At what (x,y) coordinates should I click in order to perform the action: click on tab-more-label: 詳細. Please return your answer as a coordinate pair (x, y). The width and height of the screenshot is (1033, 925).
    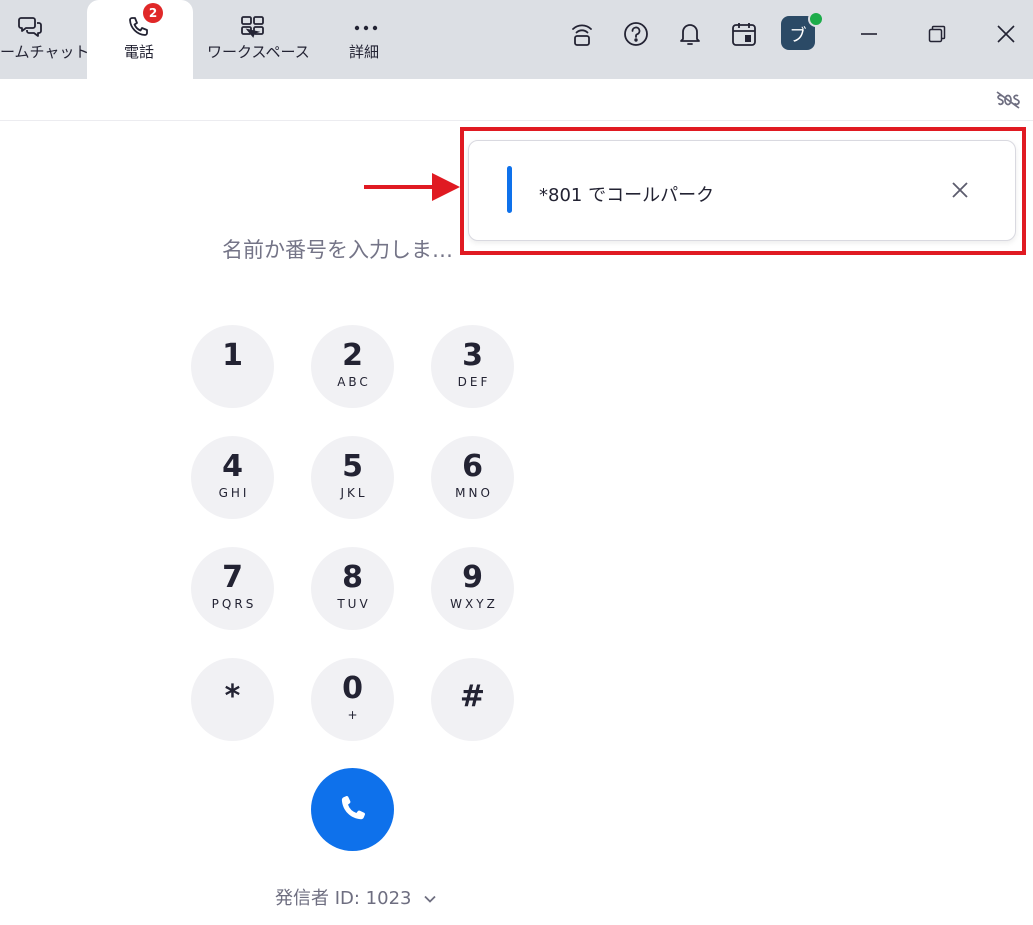
    Looking at the image, I should click on (364, 52).